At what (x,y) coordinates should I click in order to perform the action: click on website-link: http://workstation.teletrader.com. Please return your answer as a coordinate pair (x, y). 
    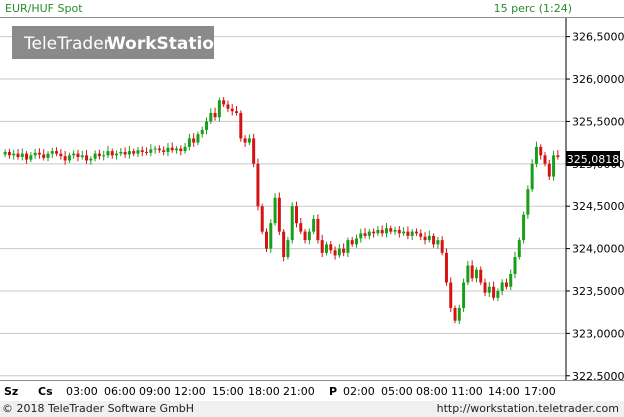
    Looking at the image, I should click on (528, 408).